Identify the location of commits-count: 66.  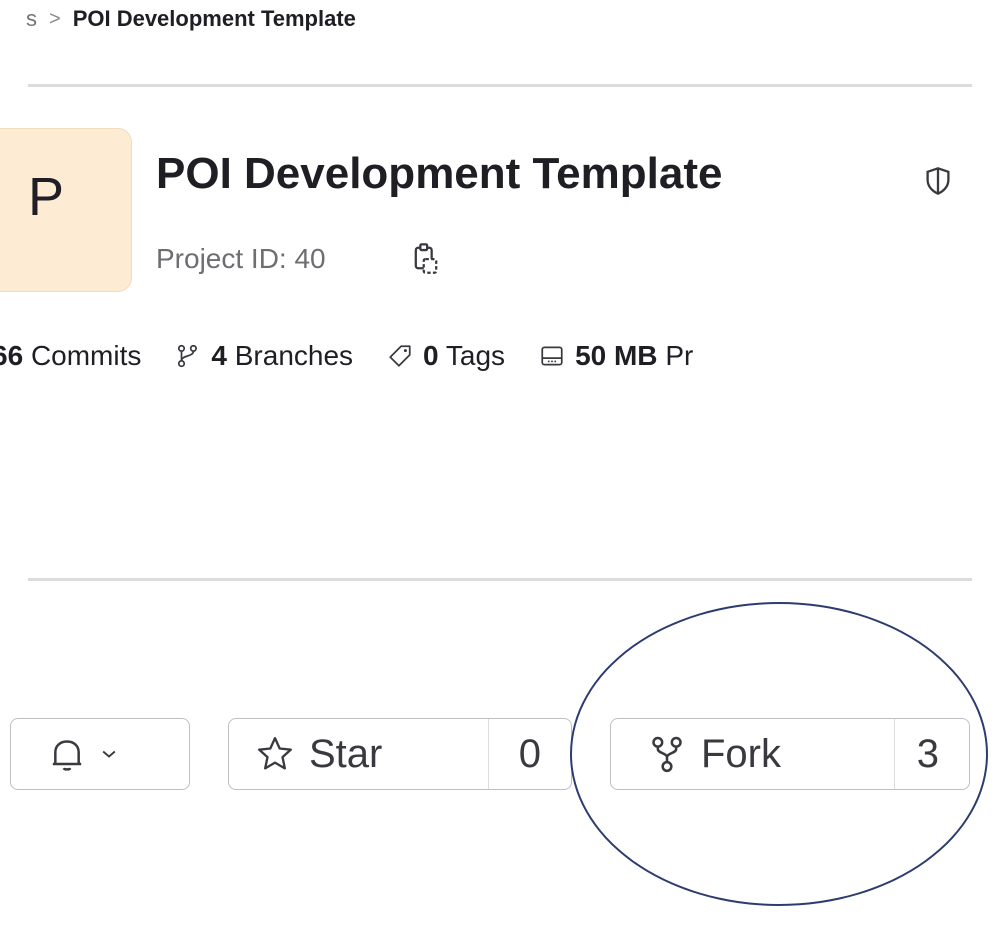
(12, 355).